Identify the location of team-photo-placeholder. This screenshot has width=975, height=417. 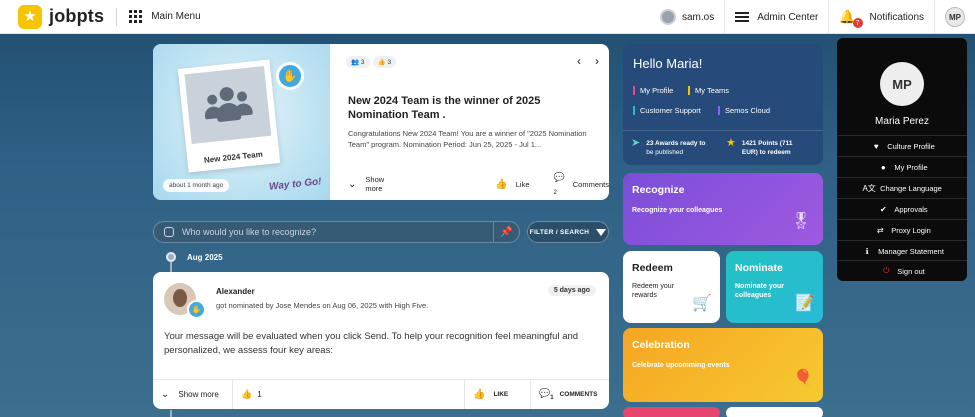
(228, 105).